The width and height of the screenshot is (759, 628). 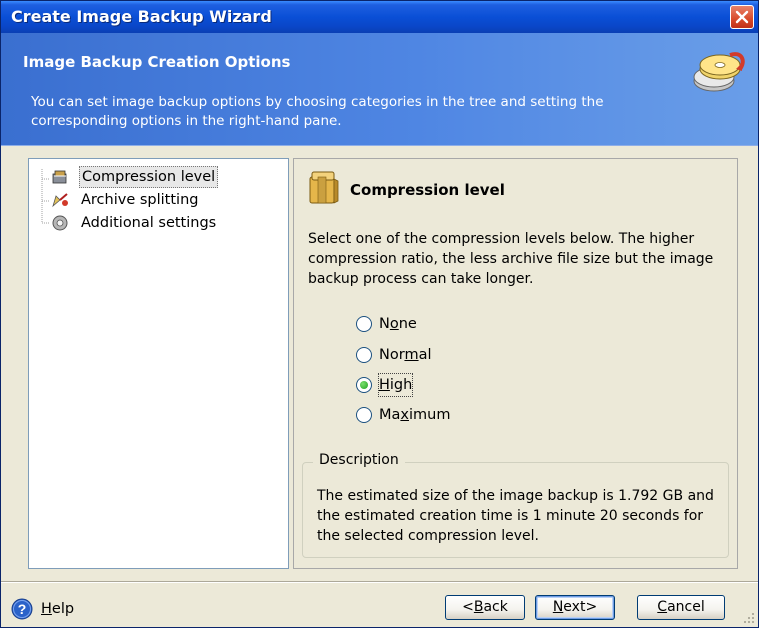 I want to click on help-icon: ?, so click(x=22, y=609).